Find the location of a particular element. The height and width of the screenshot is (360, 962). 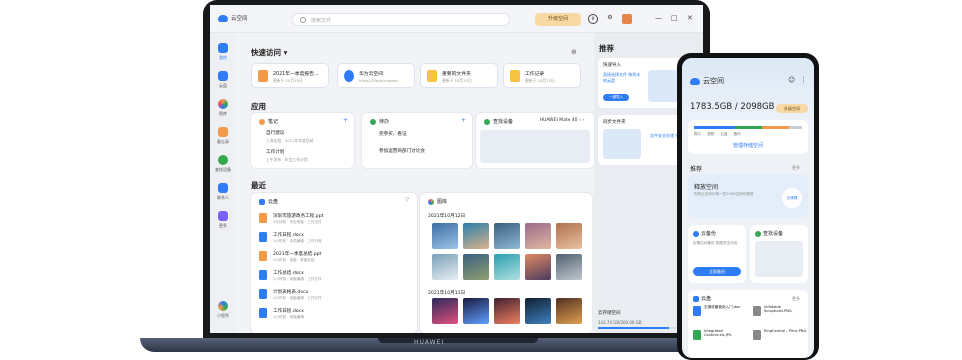

sidebar-item-label: 备忘录 is located at coordinates (223, 141).